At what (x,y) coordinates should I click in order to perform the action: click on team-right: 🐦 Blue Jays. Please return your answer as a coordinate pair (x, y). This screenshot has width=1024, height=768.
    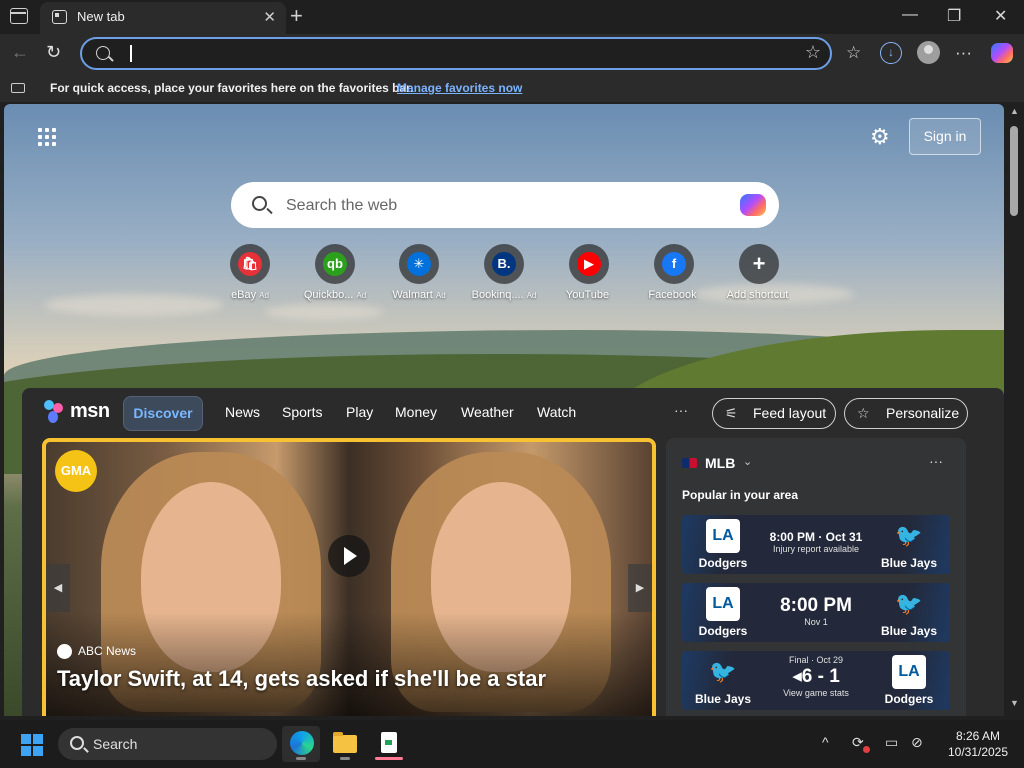
    Looking at the image, I should click on (909, 542).